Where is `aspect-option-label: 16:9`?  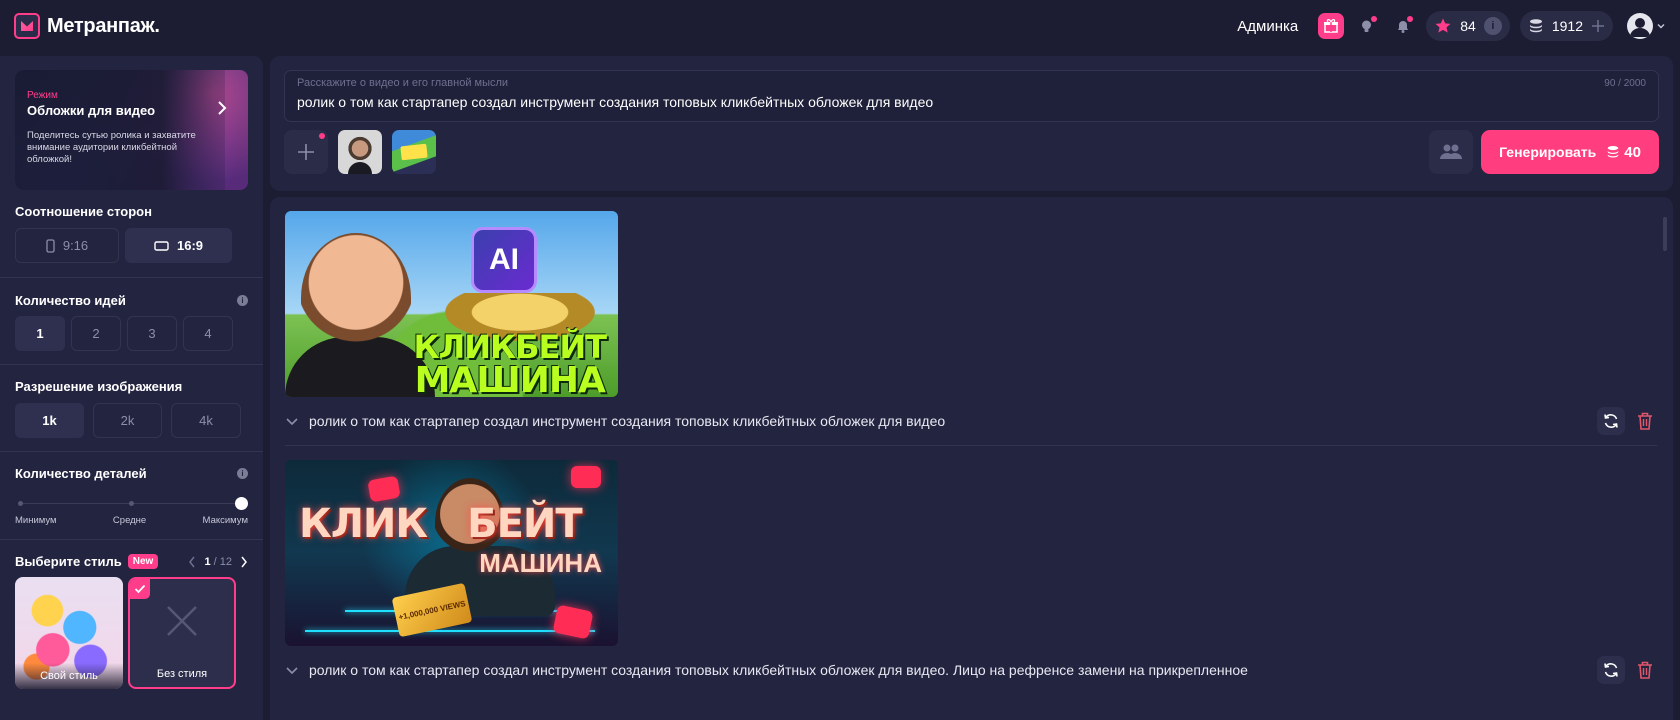 aspect-option-label: 16:9 is located at coordinates (190, 245).